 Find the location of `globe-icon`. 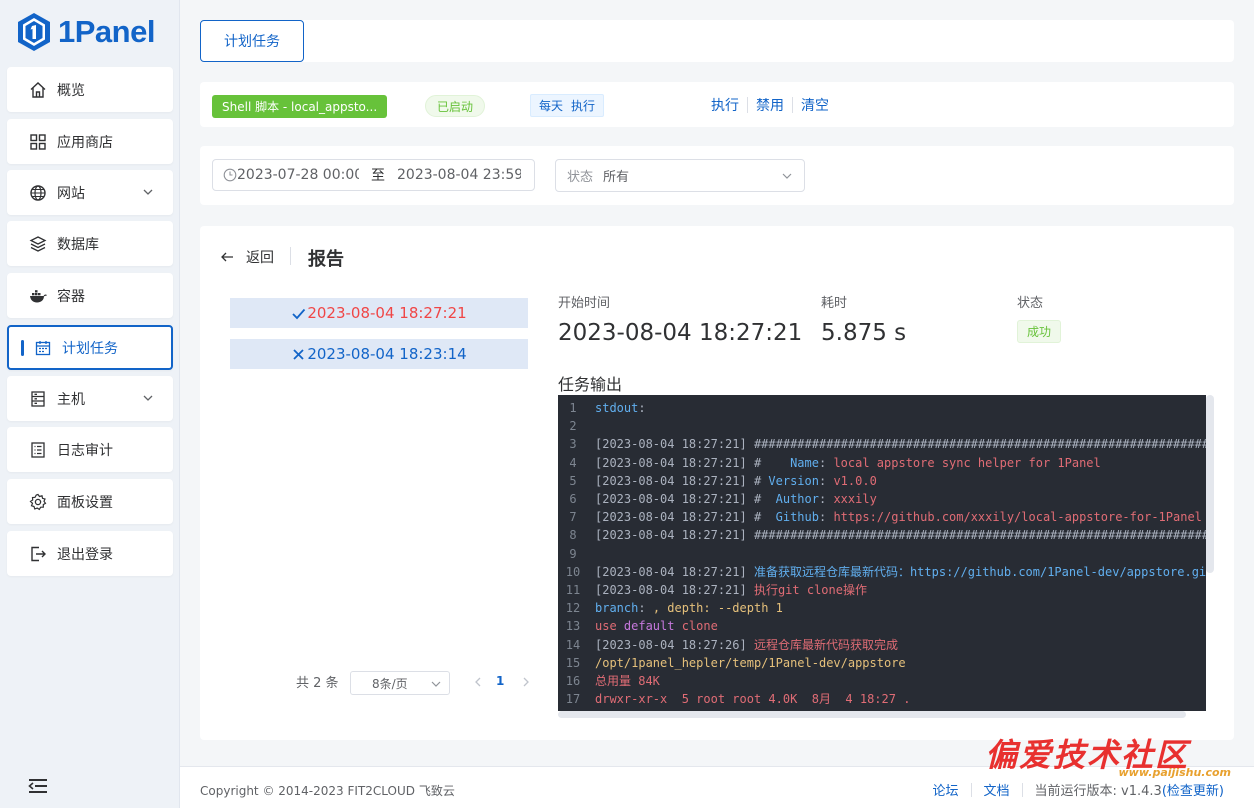

globe-icon is located at coordinates (38, 193).